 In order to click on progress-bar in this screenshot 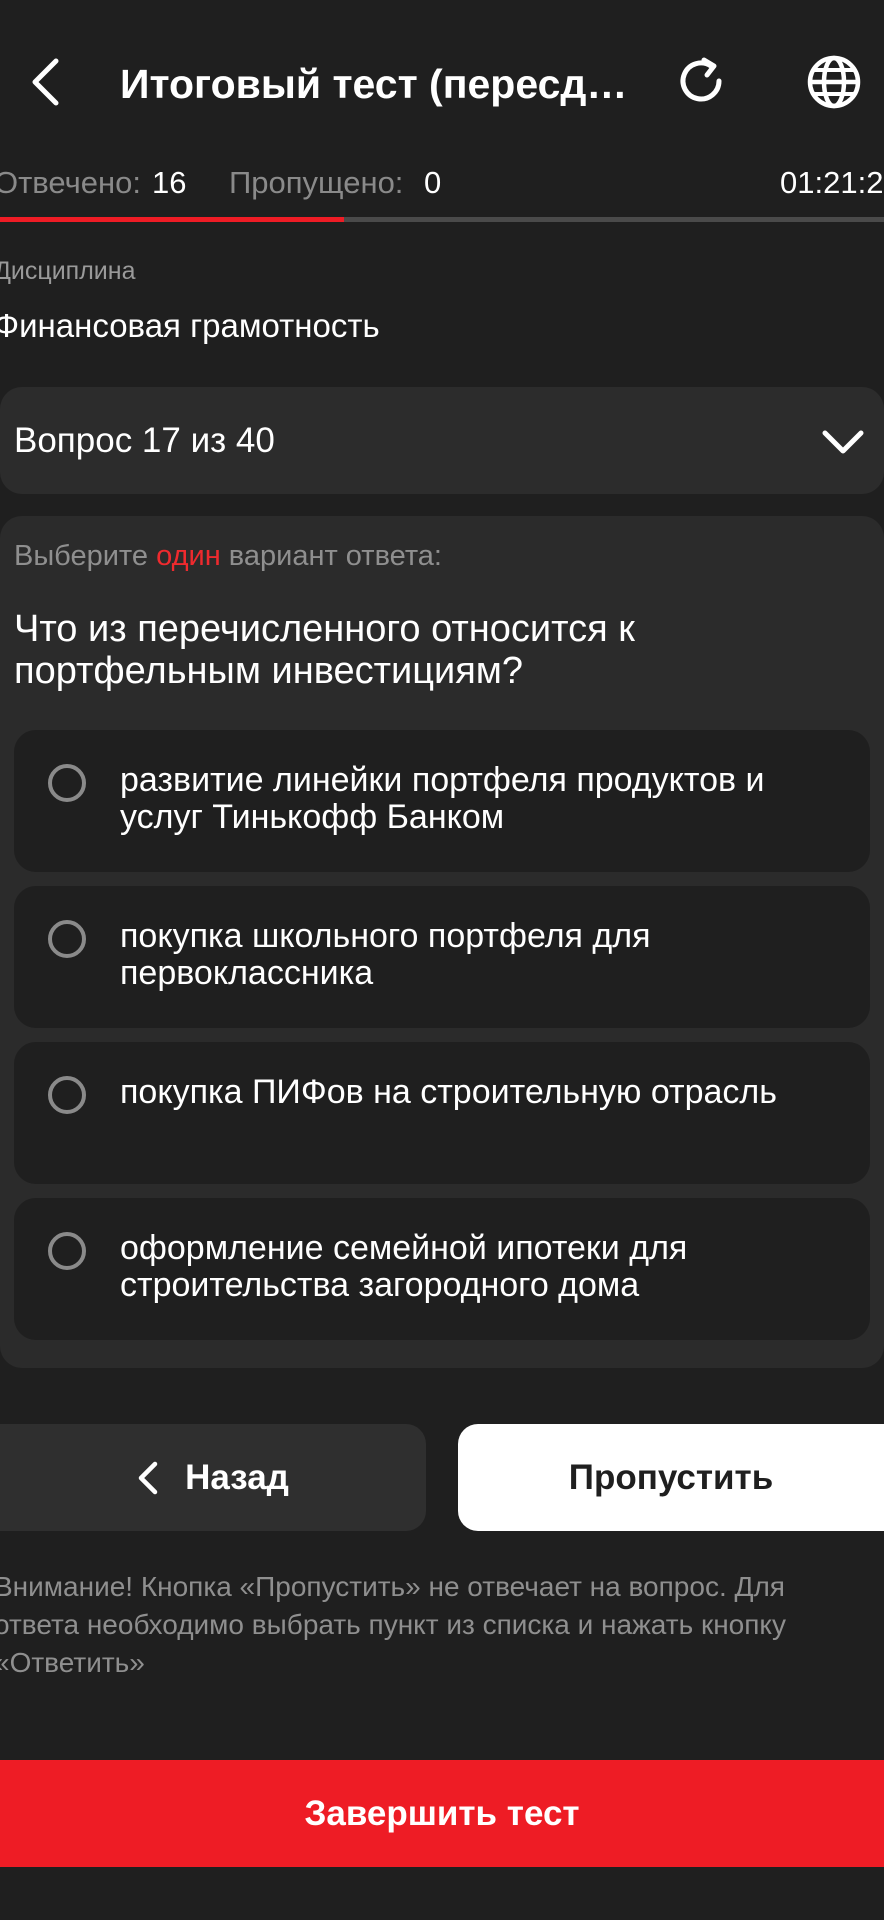, I will do `click(442, 219)`.